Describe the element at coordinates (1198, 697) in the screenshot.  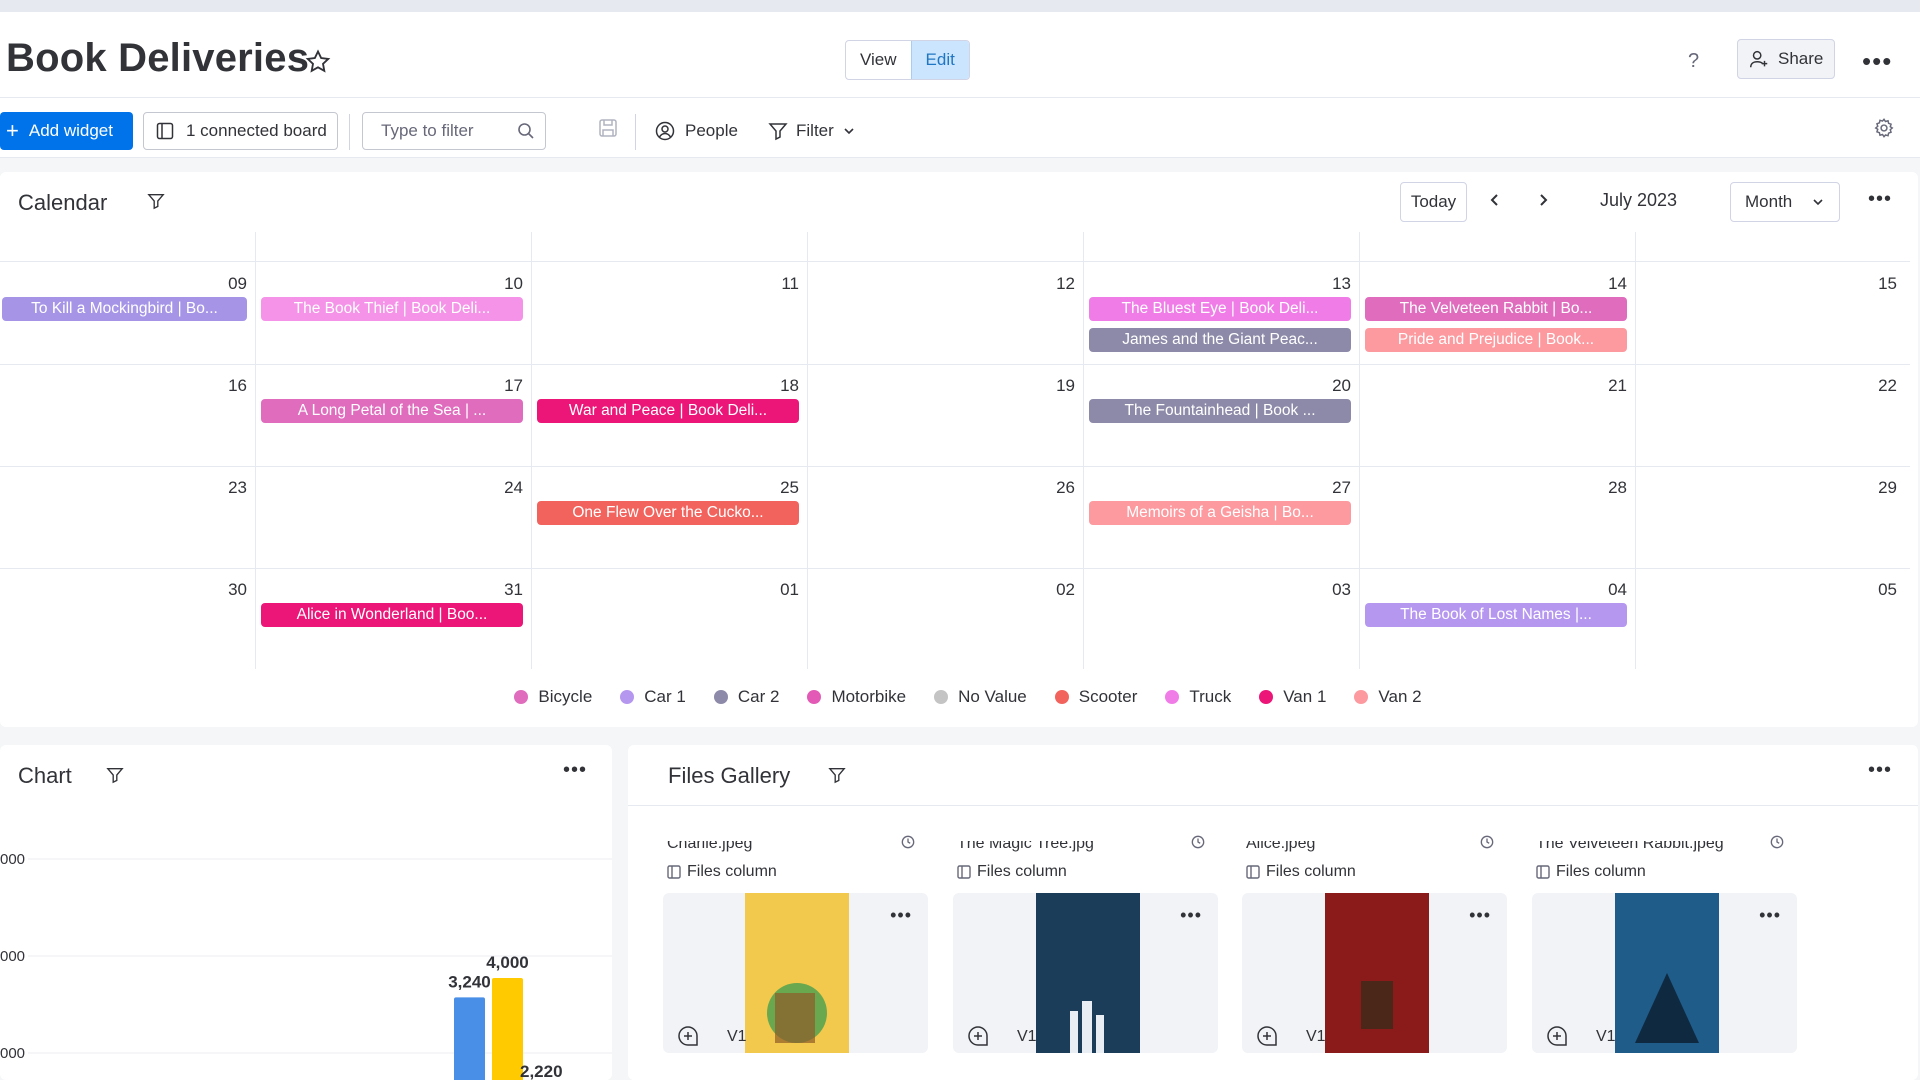
I see `legend-item: Truck` at that location.